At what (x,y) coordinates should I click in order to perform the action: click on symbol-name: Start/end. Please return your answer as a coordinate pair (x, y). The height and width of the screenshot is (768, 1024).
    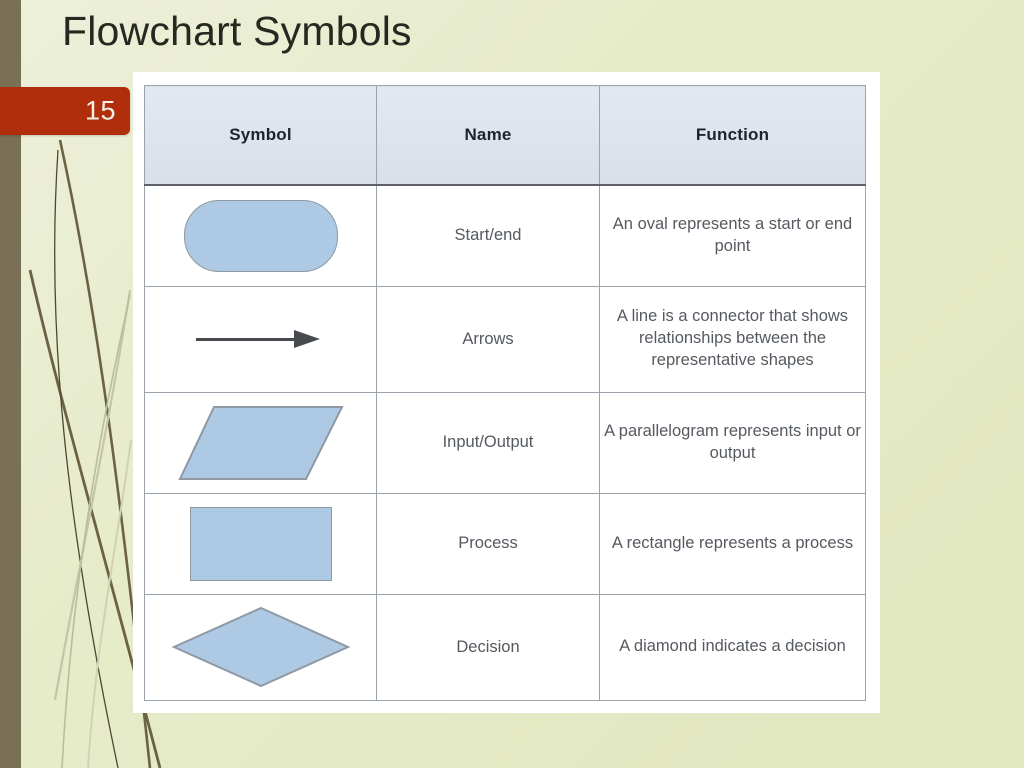
    Looking at the image, I should click on (488, 235).